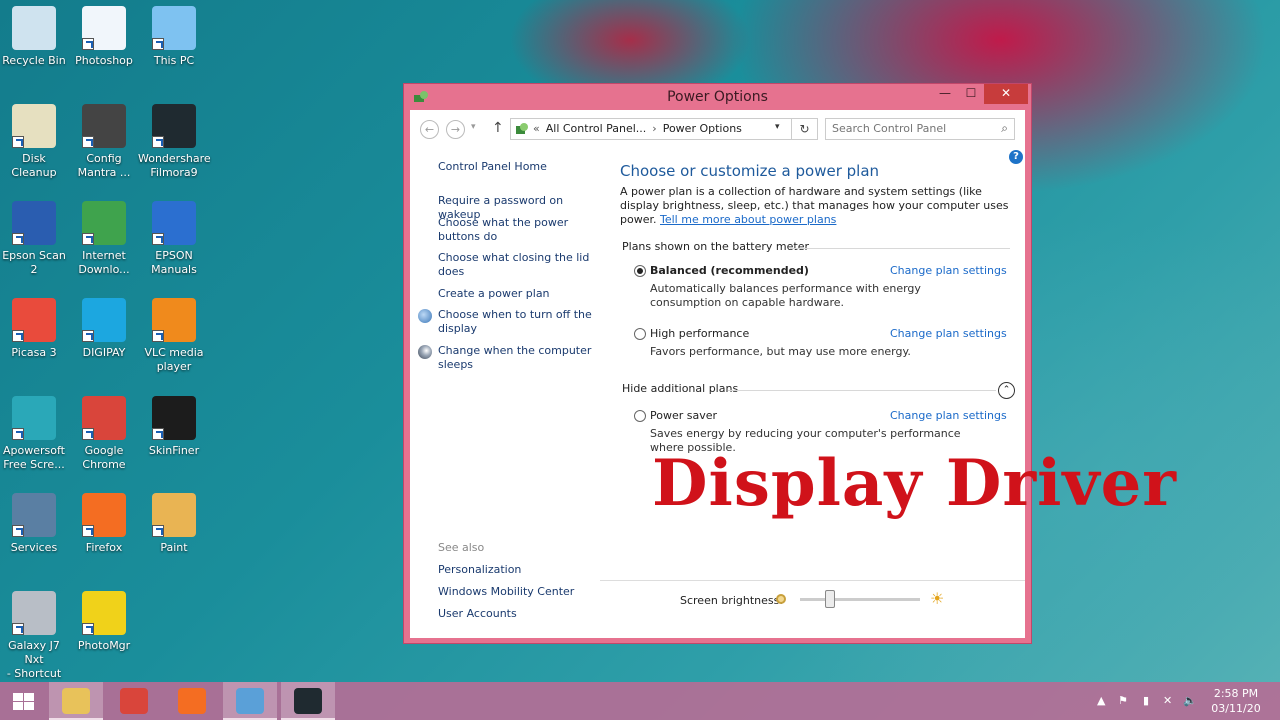 This screenshot has width=1280, height=720. What do you see at coordinates (174, 60) in the screenshot?
I see `desktop-icon-label: This PC` at bounding box center [174, 60].